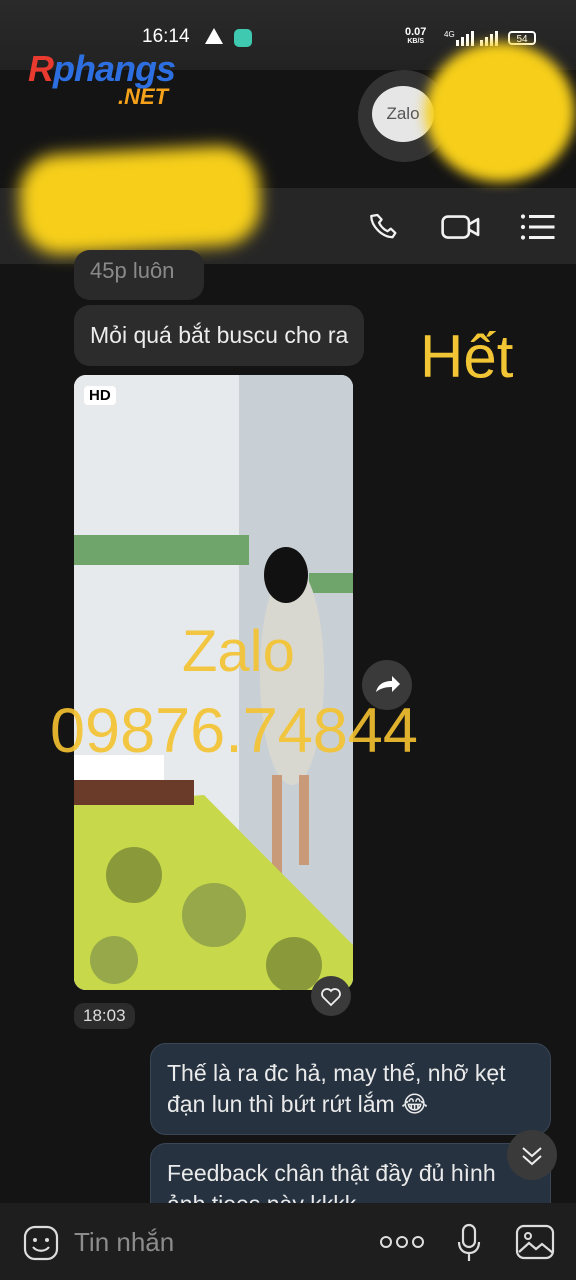  I want to click on share-button, so click(387, 685).